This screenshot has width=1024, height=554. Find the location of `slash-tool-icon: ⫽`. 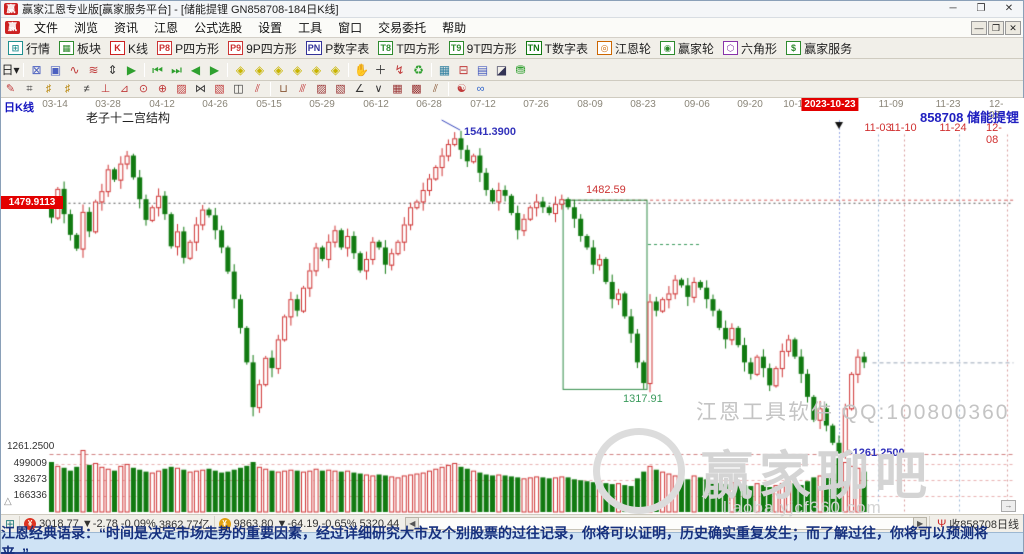

slash-tool-icon: ⫽ is located at coordinates (435, 89).